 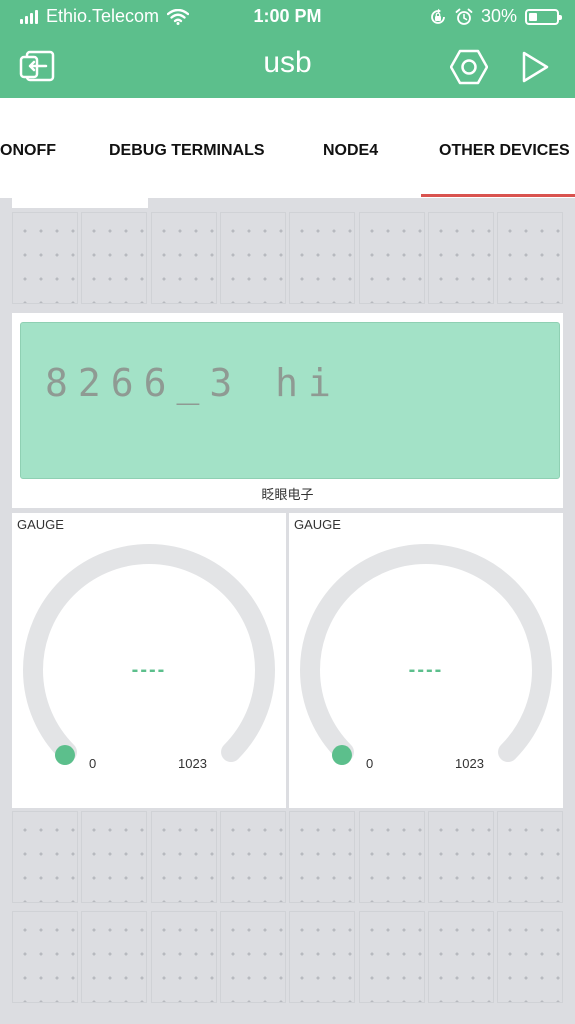 What do you see at coordinates (187, 151) in the screenshot?
I see `tab-debug-terminals: DEBUG TERMINALS` at bounding box center [187, 151].